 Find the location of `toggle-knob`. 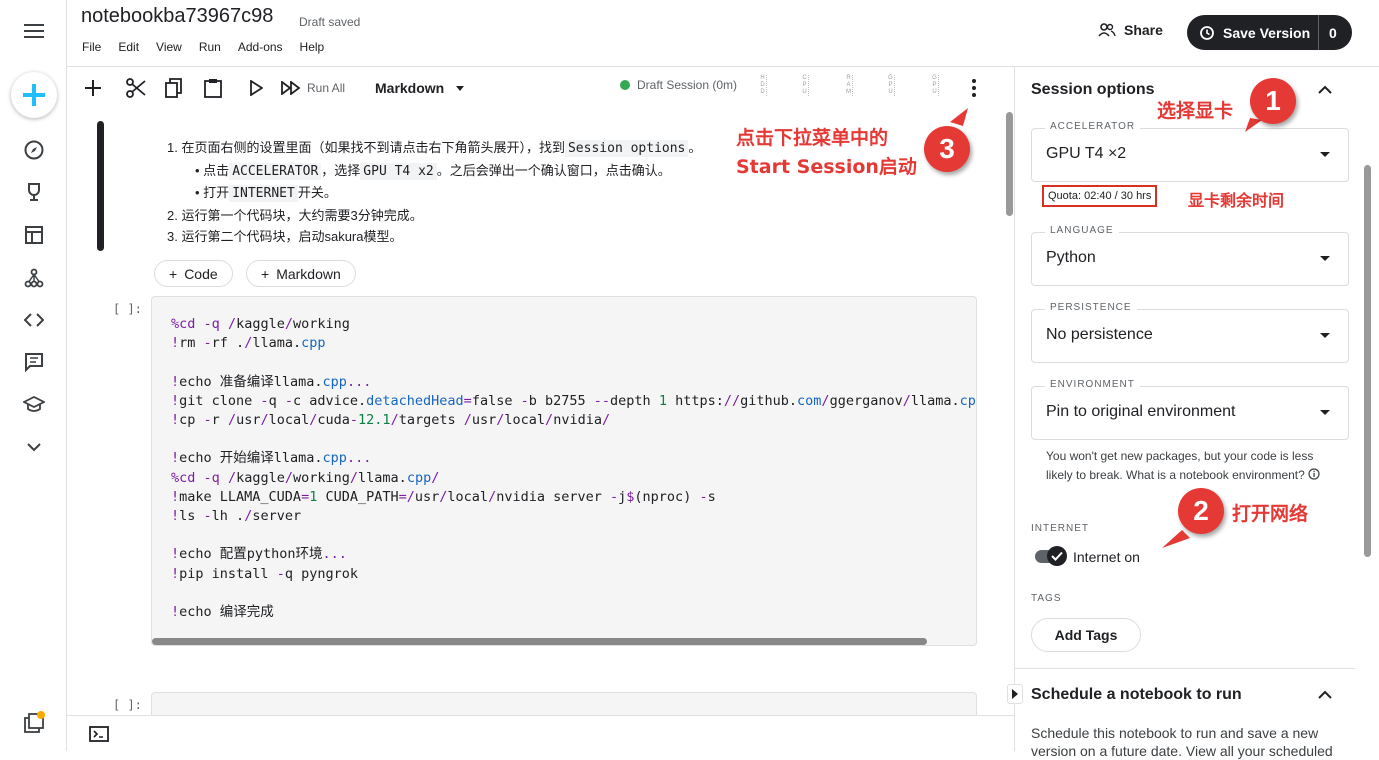

toggle-knob is located at coordinates (1057, 556).